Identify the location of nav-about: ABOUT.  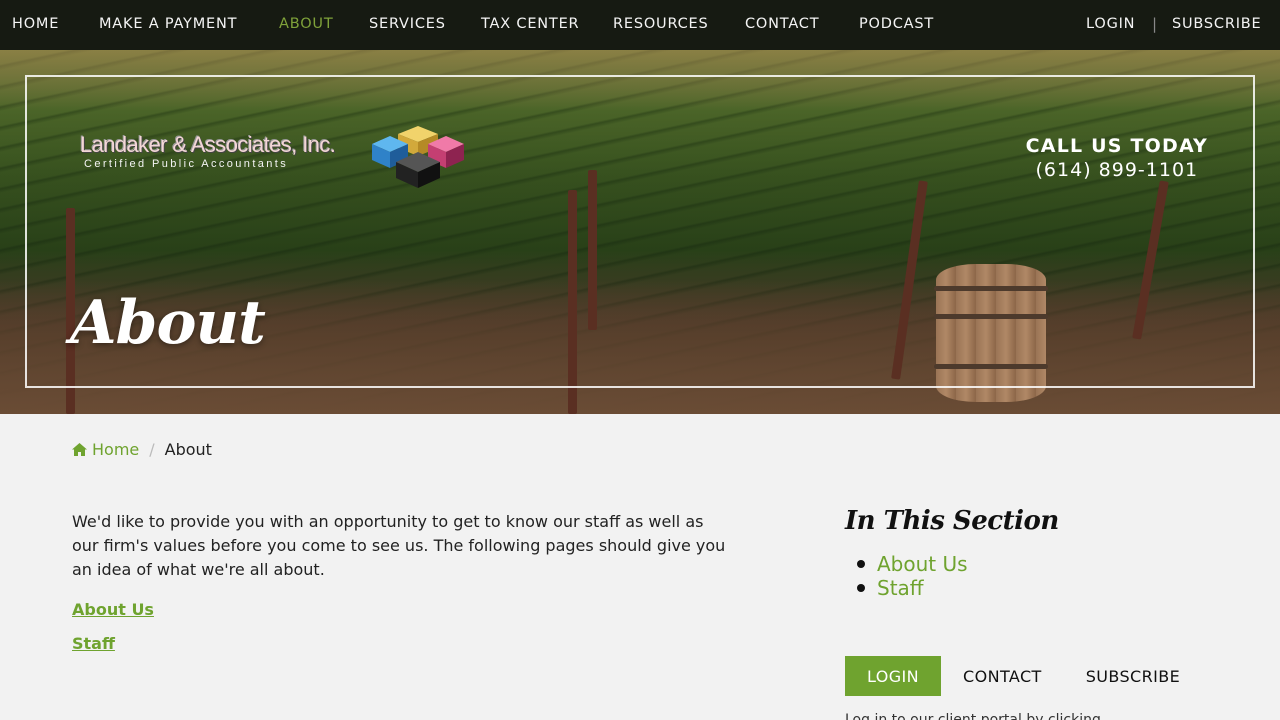
(306, 24).